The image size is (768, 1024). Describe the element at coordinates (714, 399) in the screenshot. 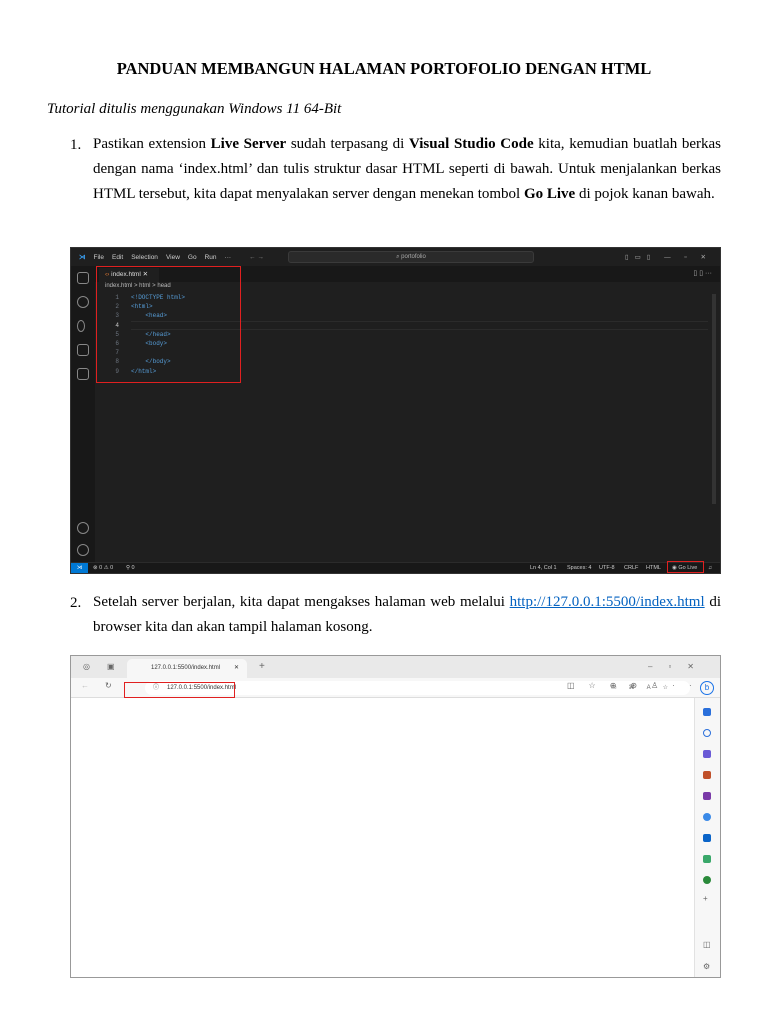

I see `scrollbar` at that location.